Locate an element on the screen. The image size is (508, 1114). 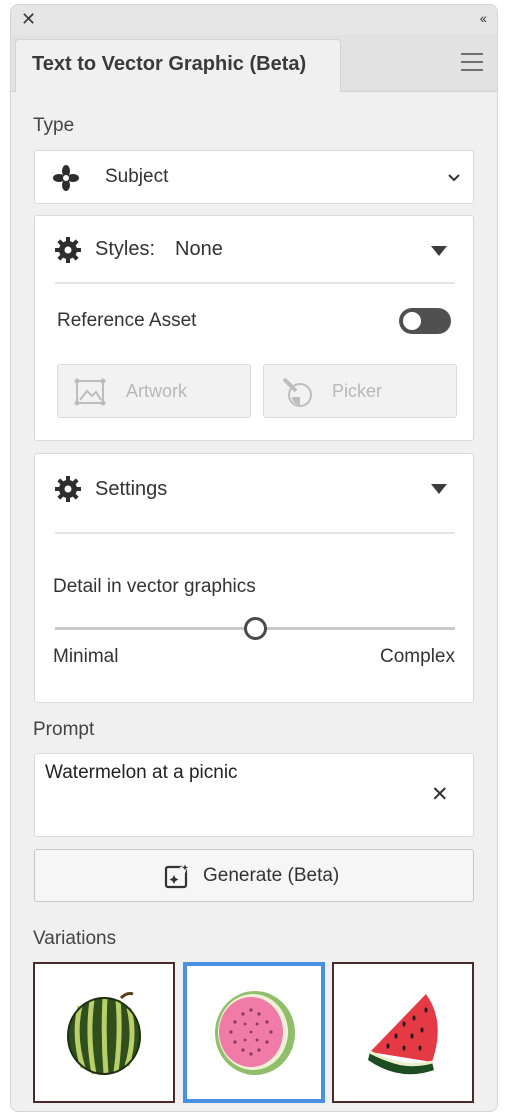
whole-watermelon-image is located at coordinates (104, 1033).